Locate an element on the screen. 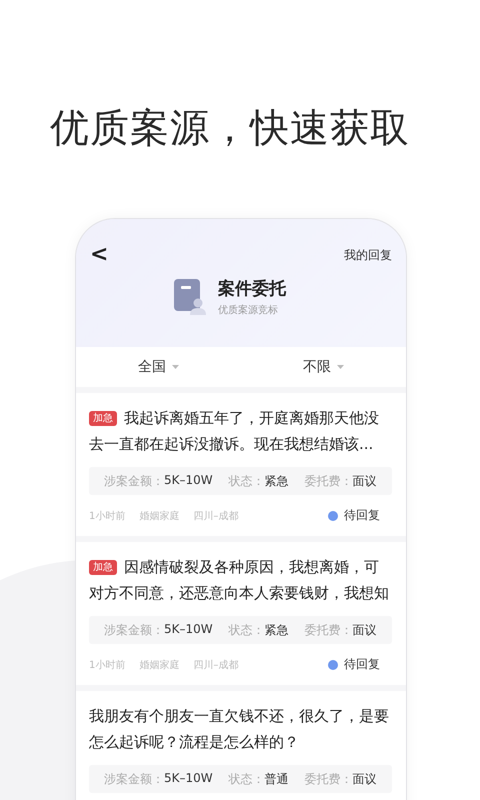 This screenshot has height=800, width=480. filter-dropdown: 不限 is located at coordinates (323, 367).